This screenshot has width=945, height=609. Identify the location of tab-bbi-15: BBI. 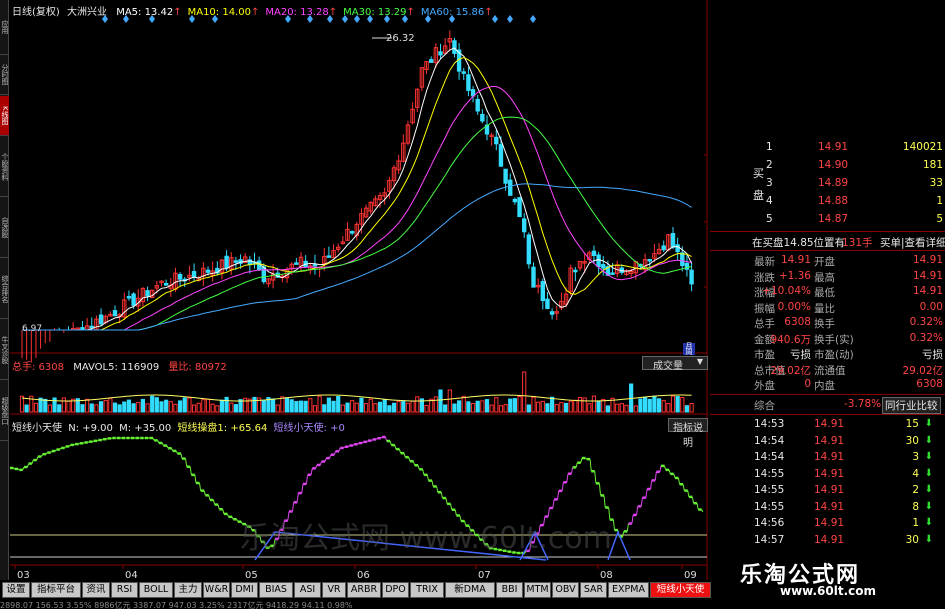
(509, 590).